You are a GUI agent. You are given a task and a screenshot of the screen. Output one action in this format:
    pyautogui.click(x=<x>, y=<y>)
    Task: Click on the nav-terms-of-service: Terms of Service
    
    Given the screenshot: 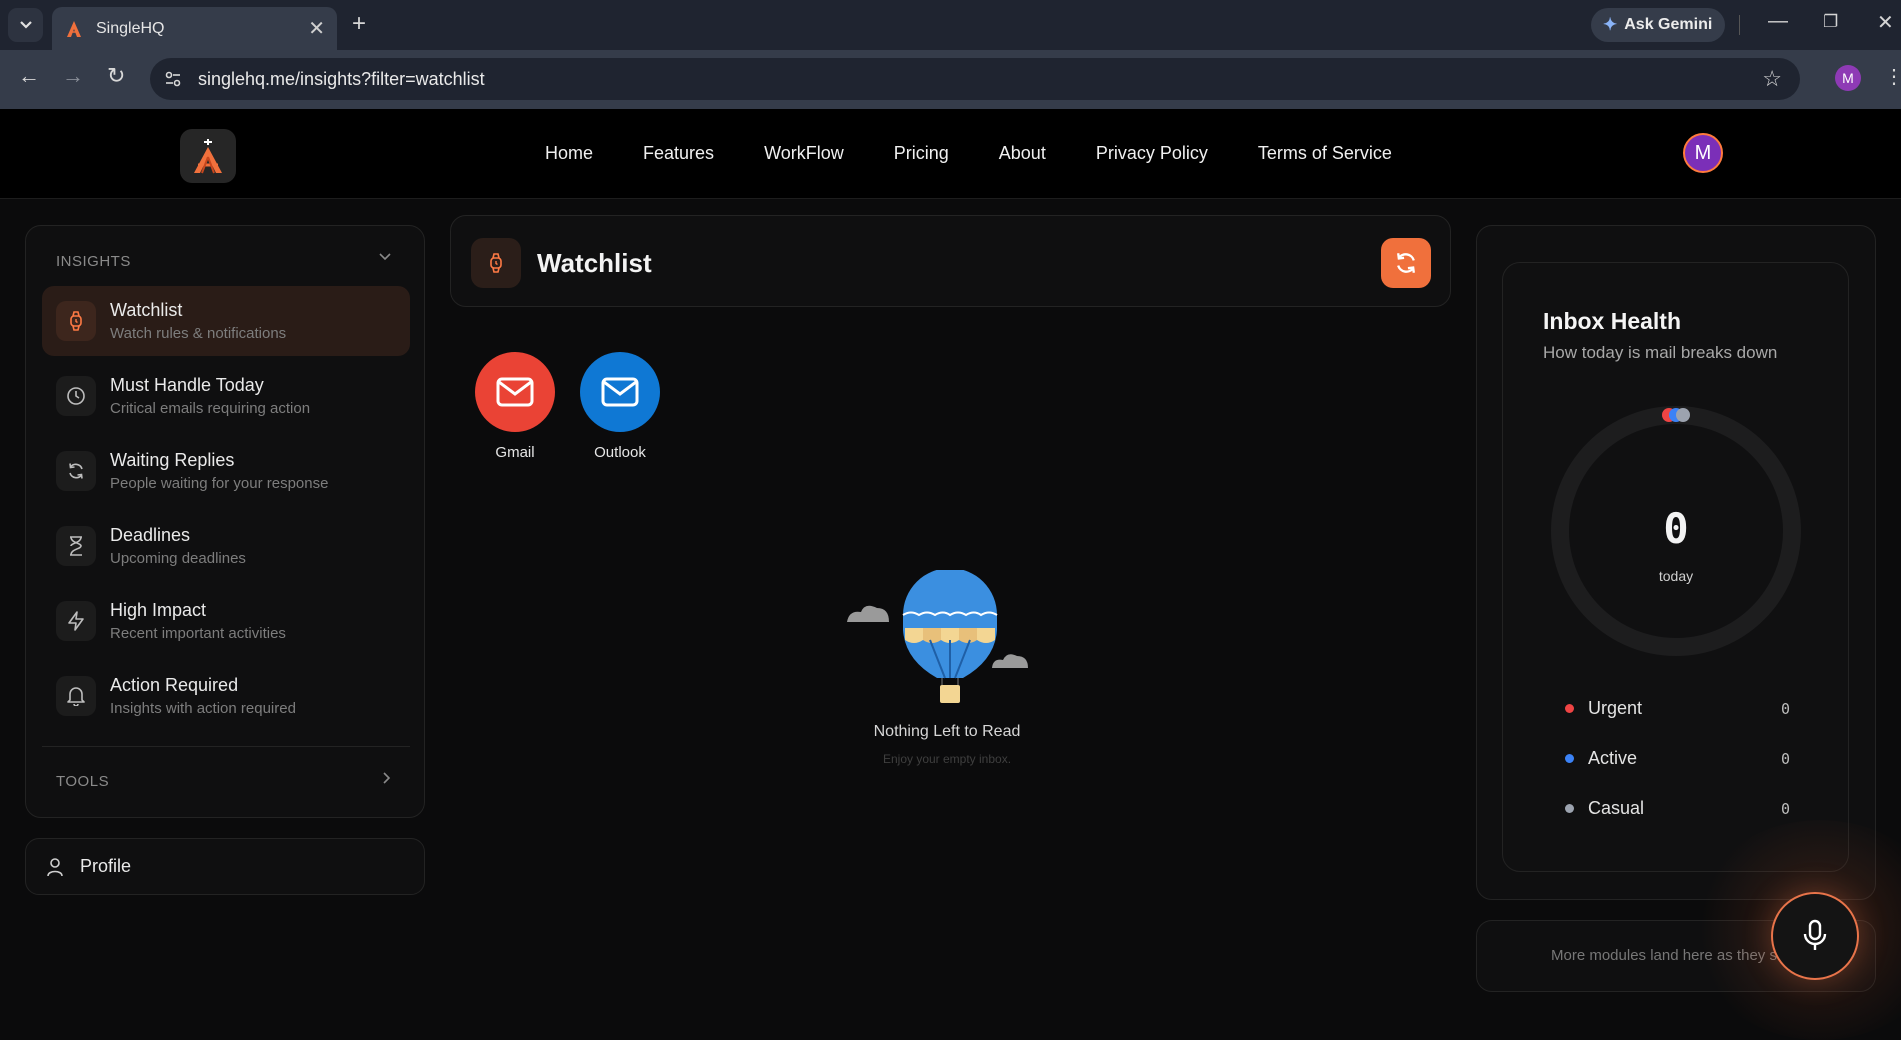 What is the action you would take?
    pyautogui.click(x=1325, y=153)
    